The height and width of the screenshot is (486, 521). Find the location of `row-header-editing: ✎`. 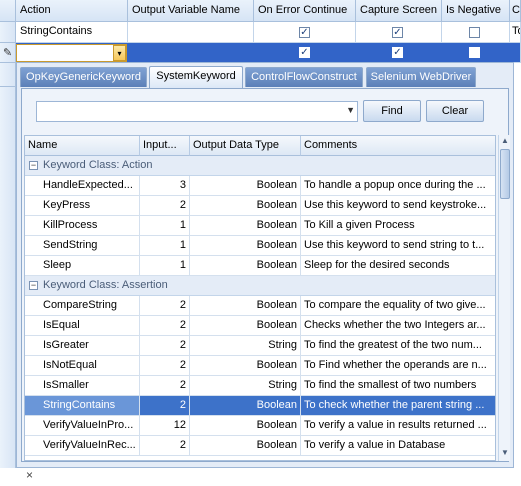

row-header-editing: ✎ is located at coordinates (8, 53).